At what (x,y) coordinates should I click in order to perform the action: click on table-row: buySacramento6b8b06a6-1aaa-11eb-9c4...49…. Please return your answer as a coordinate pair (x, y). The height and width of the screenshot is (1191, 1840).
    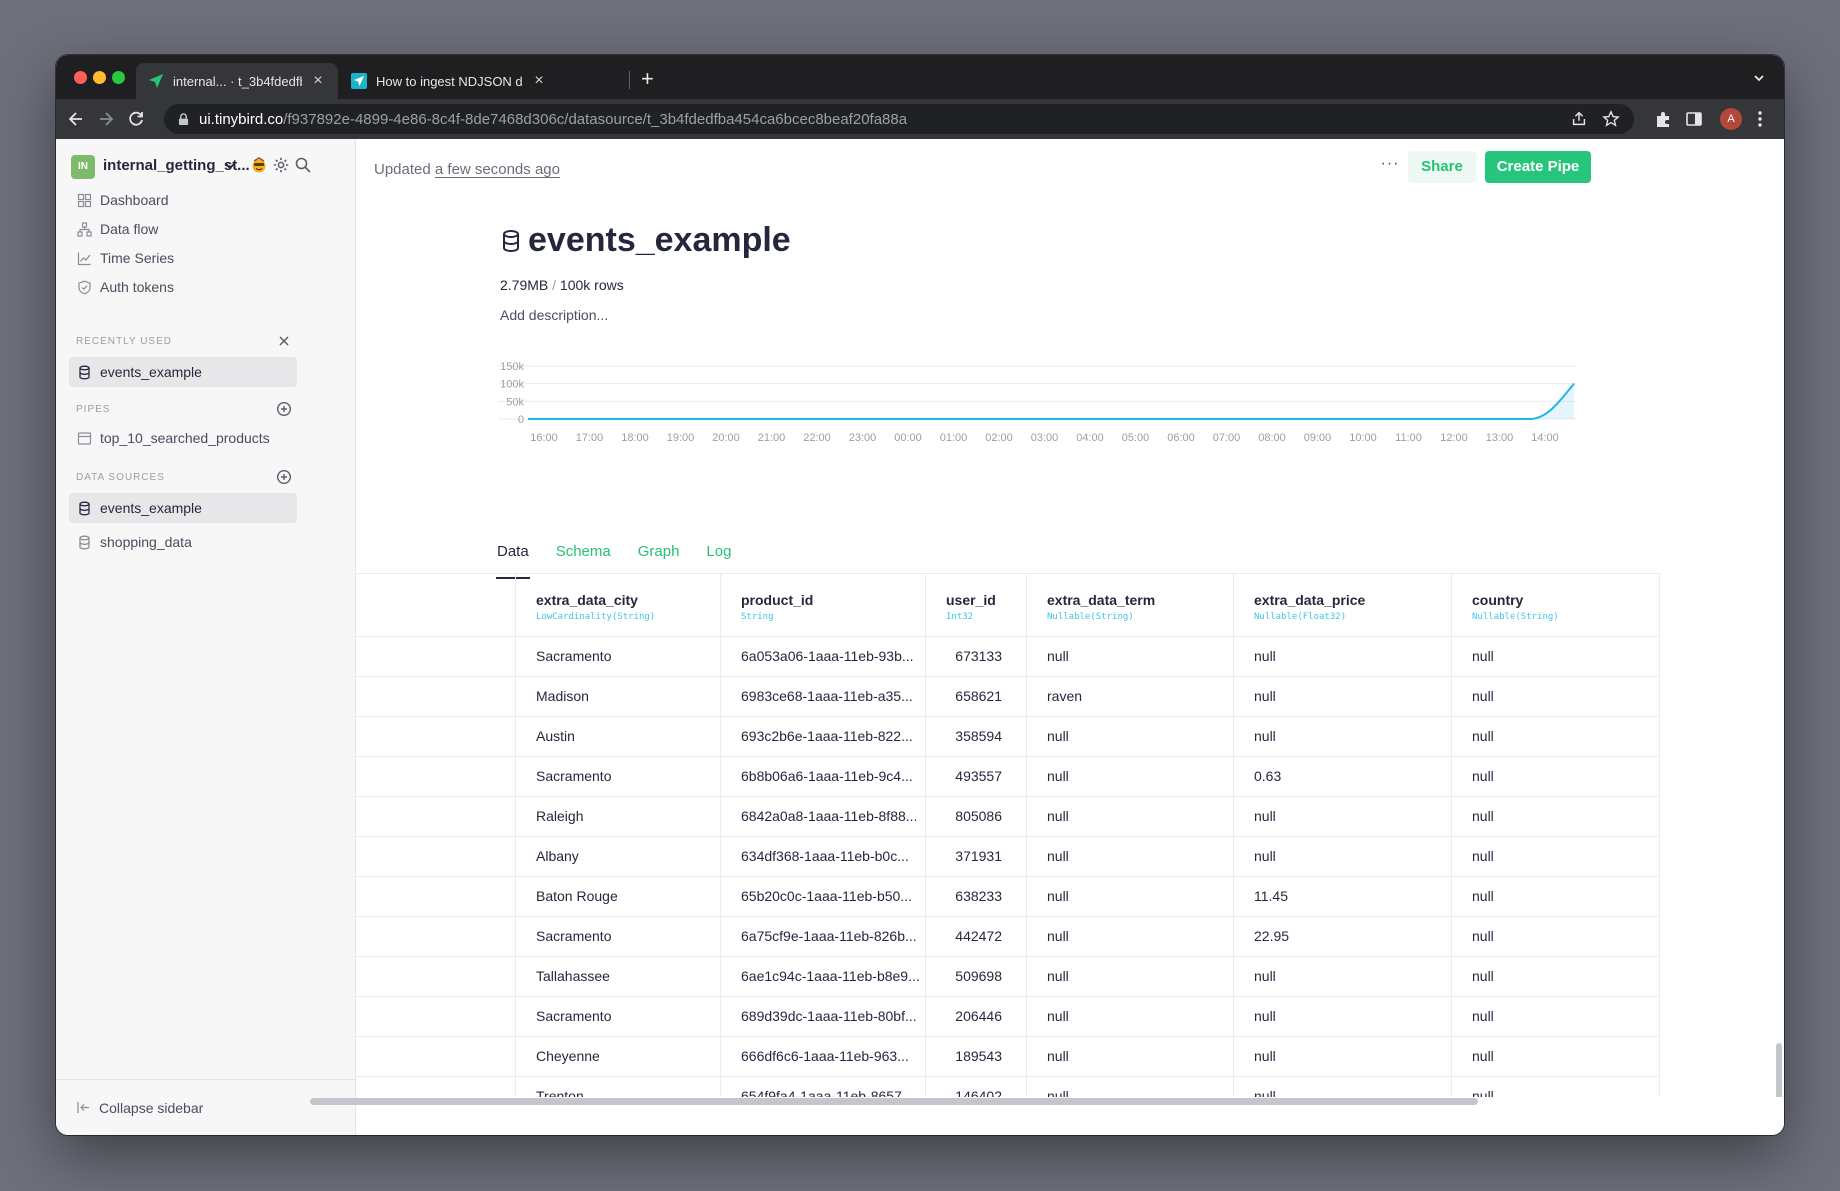
    Looking at the image, I should click on (1008, 777).